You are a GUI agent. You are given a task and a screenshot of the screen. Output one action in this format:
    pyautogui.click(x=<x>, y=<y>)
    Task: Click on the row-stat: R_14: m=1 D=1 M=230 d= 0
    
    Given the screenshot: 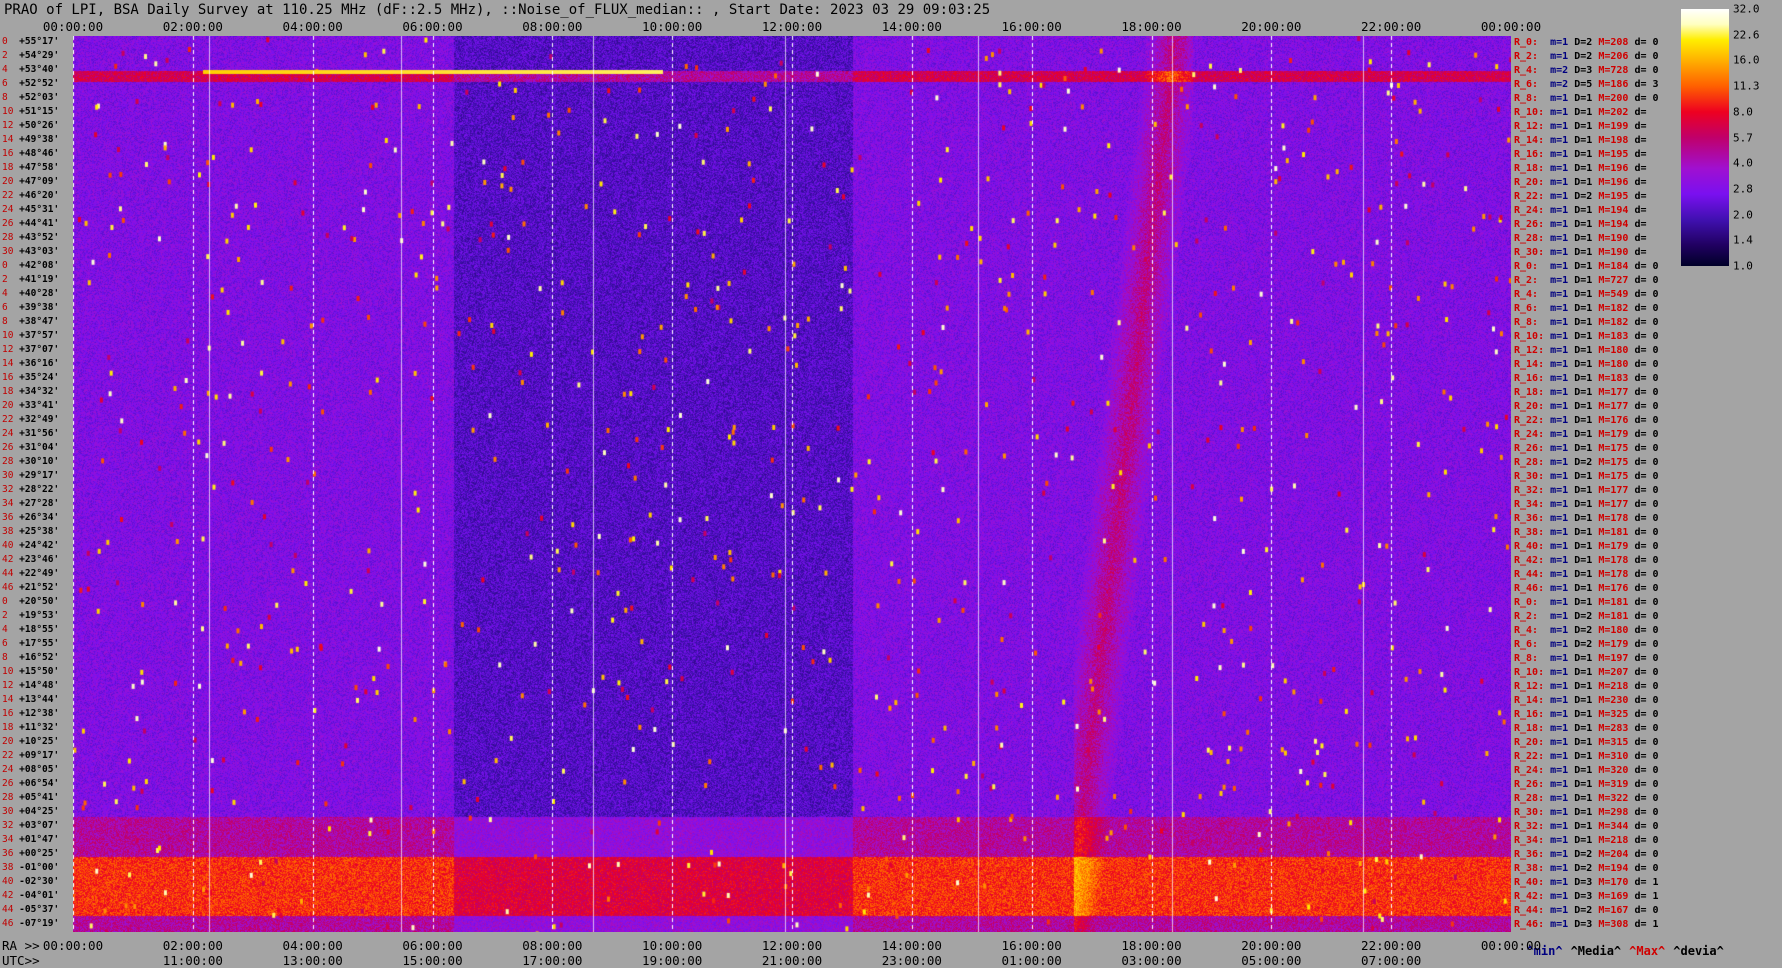 What is the action you would take?
    pyautogui.click(x=1586, y=701)
    